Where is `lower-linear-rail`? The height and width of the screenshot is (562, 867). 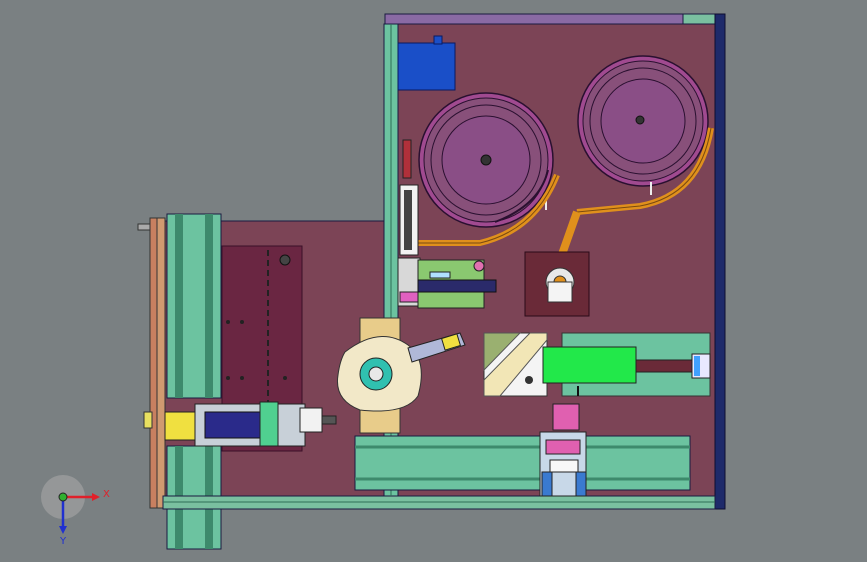
lower-linear-rail is located at coordinates (522, 463).